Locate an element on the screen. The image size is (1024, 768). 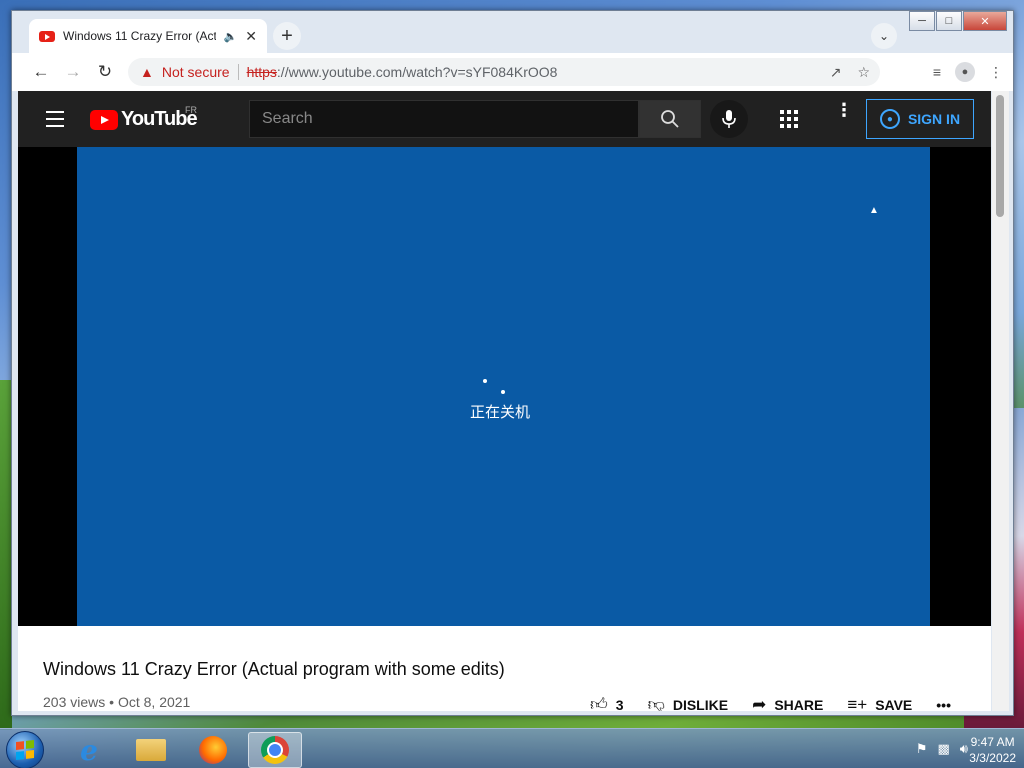
youtube-play-logo-icon is located at coordinates (104, 119).